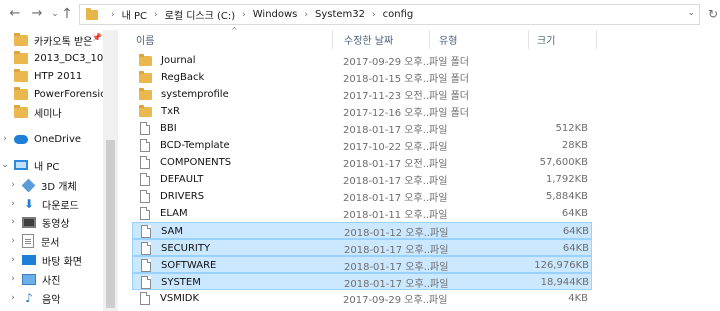 The width and height of the screenshot is (720, 311). Describe the element at coordinates (60, 94) in the screenshot. I see `nav-item-quick-access-4: PowerForensicsT` at that location.